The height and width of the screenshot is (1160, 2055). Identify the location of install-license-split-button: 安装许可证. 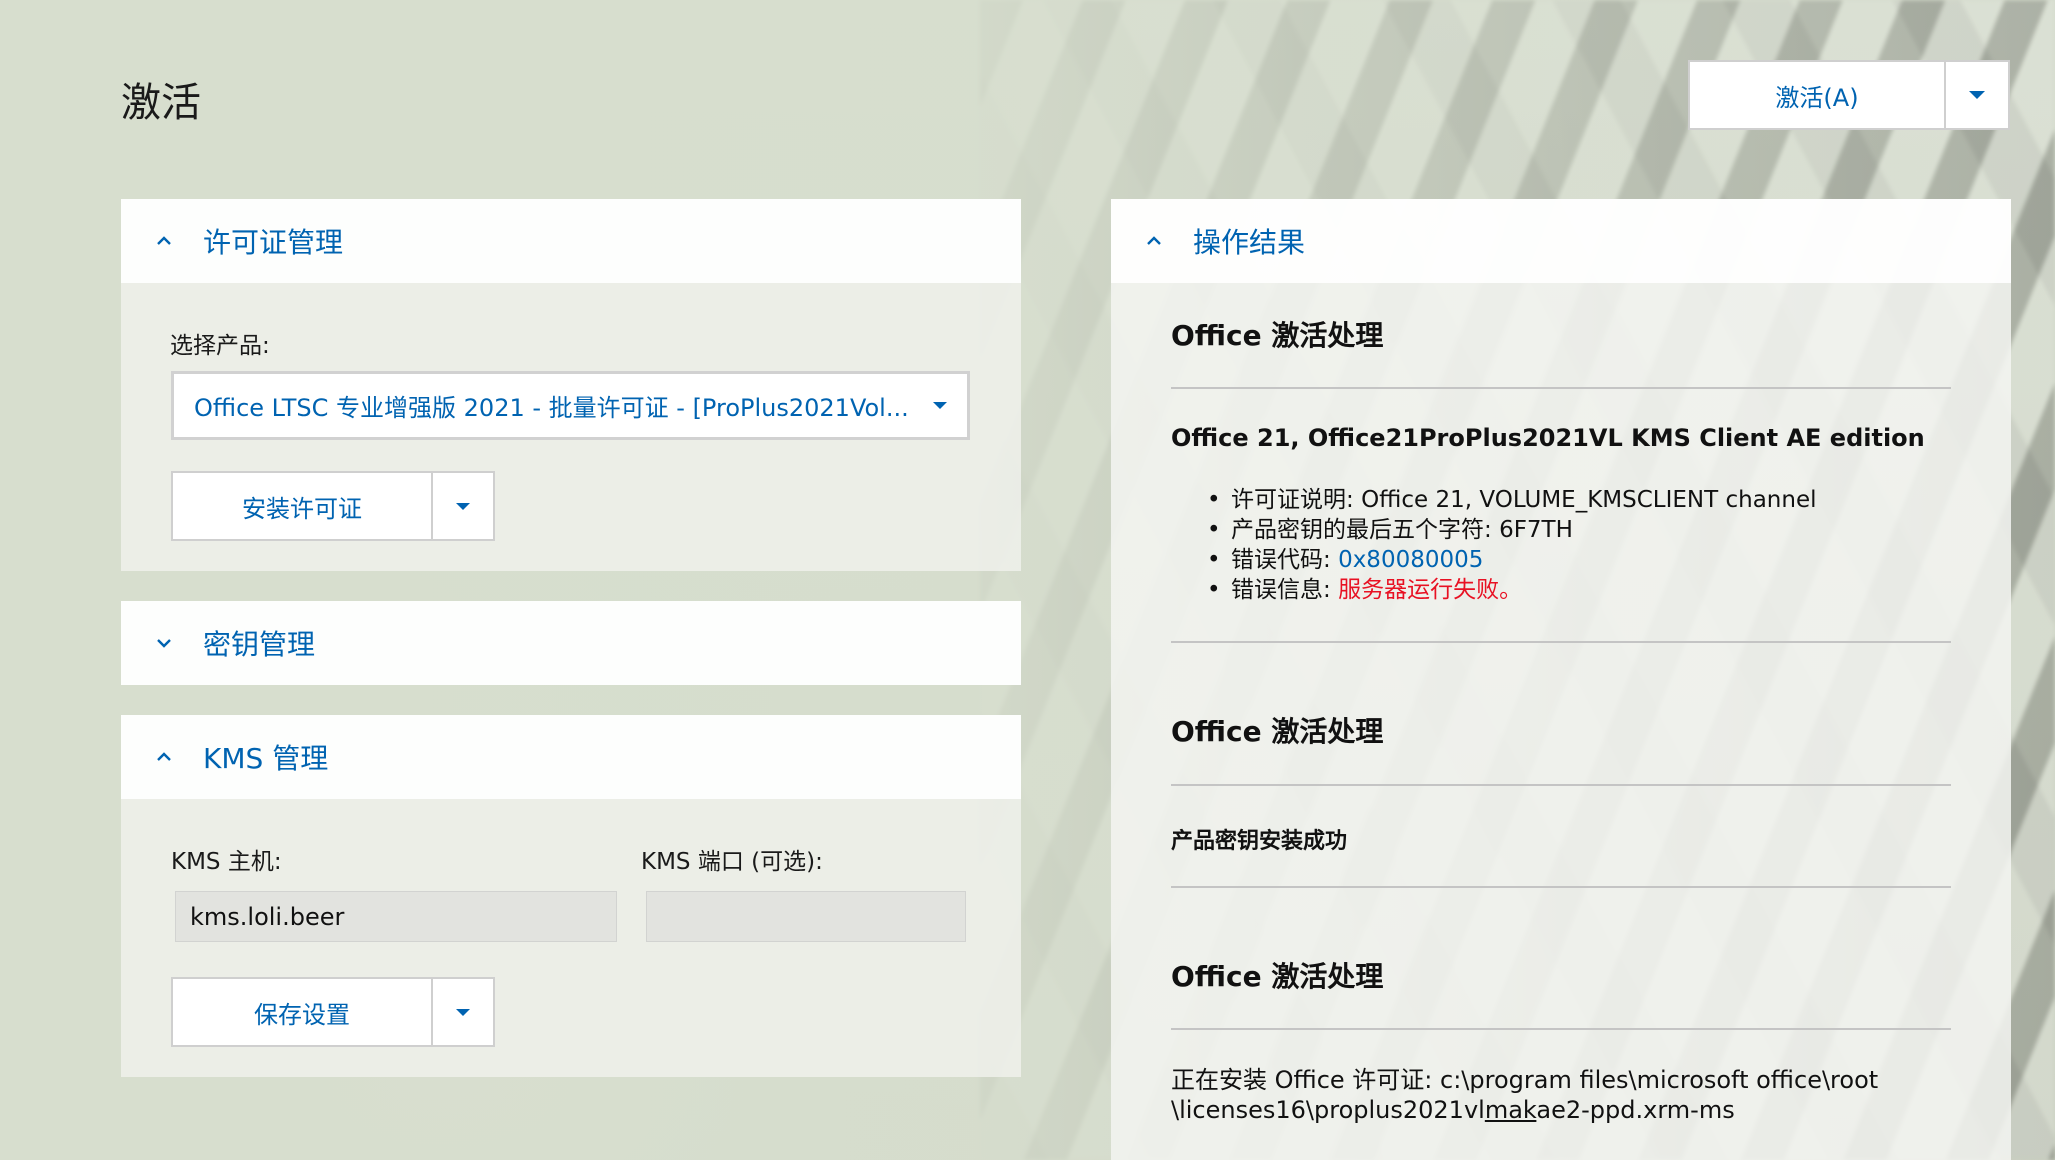
(333, 506).